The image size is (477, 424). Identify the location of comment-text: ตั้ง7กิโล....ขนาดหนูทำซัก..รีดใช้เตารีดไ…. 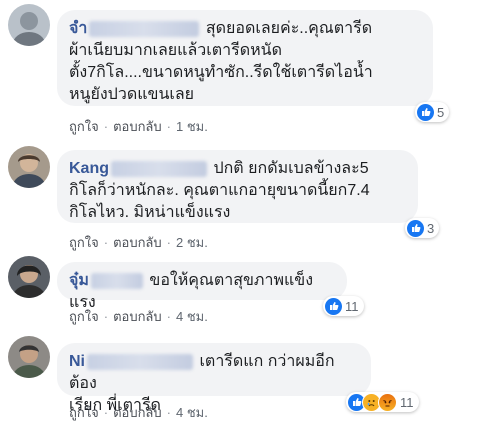
(221, 72).